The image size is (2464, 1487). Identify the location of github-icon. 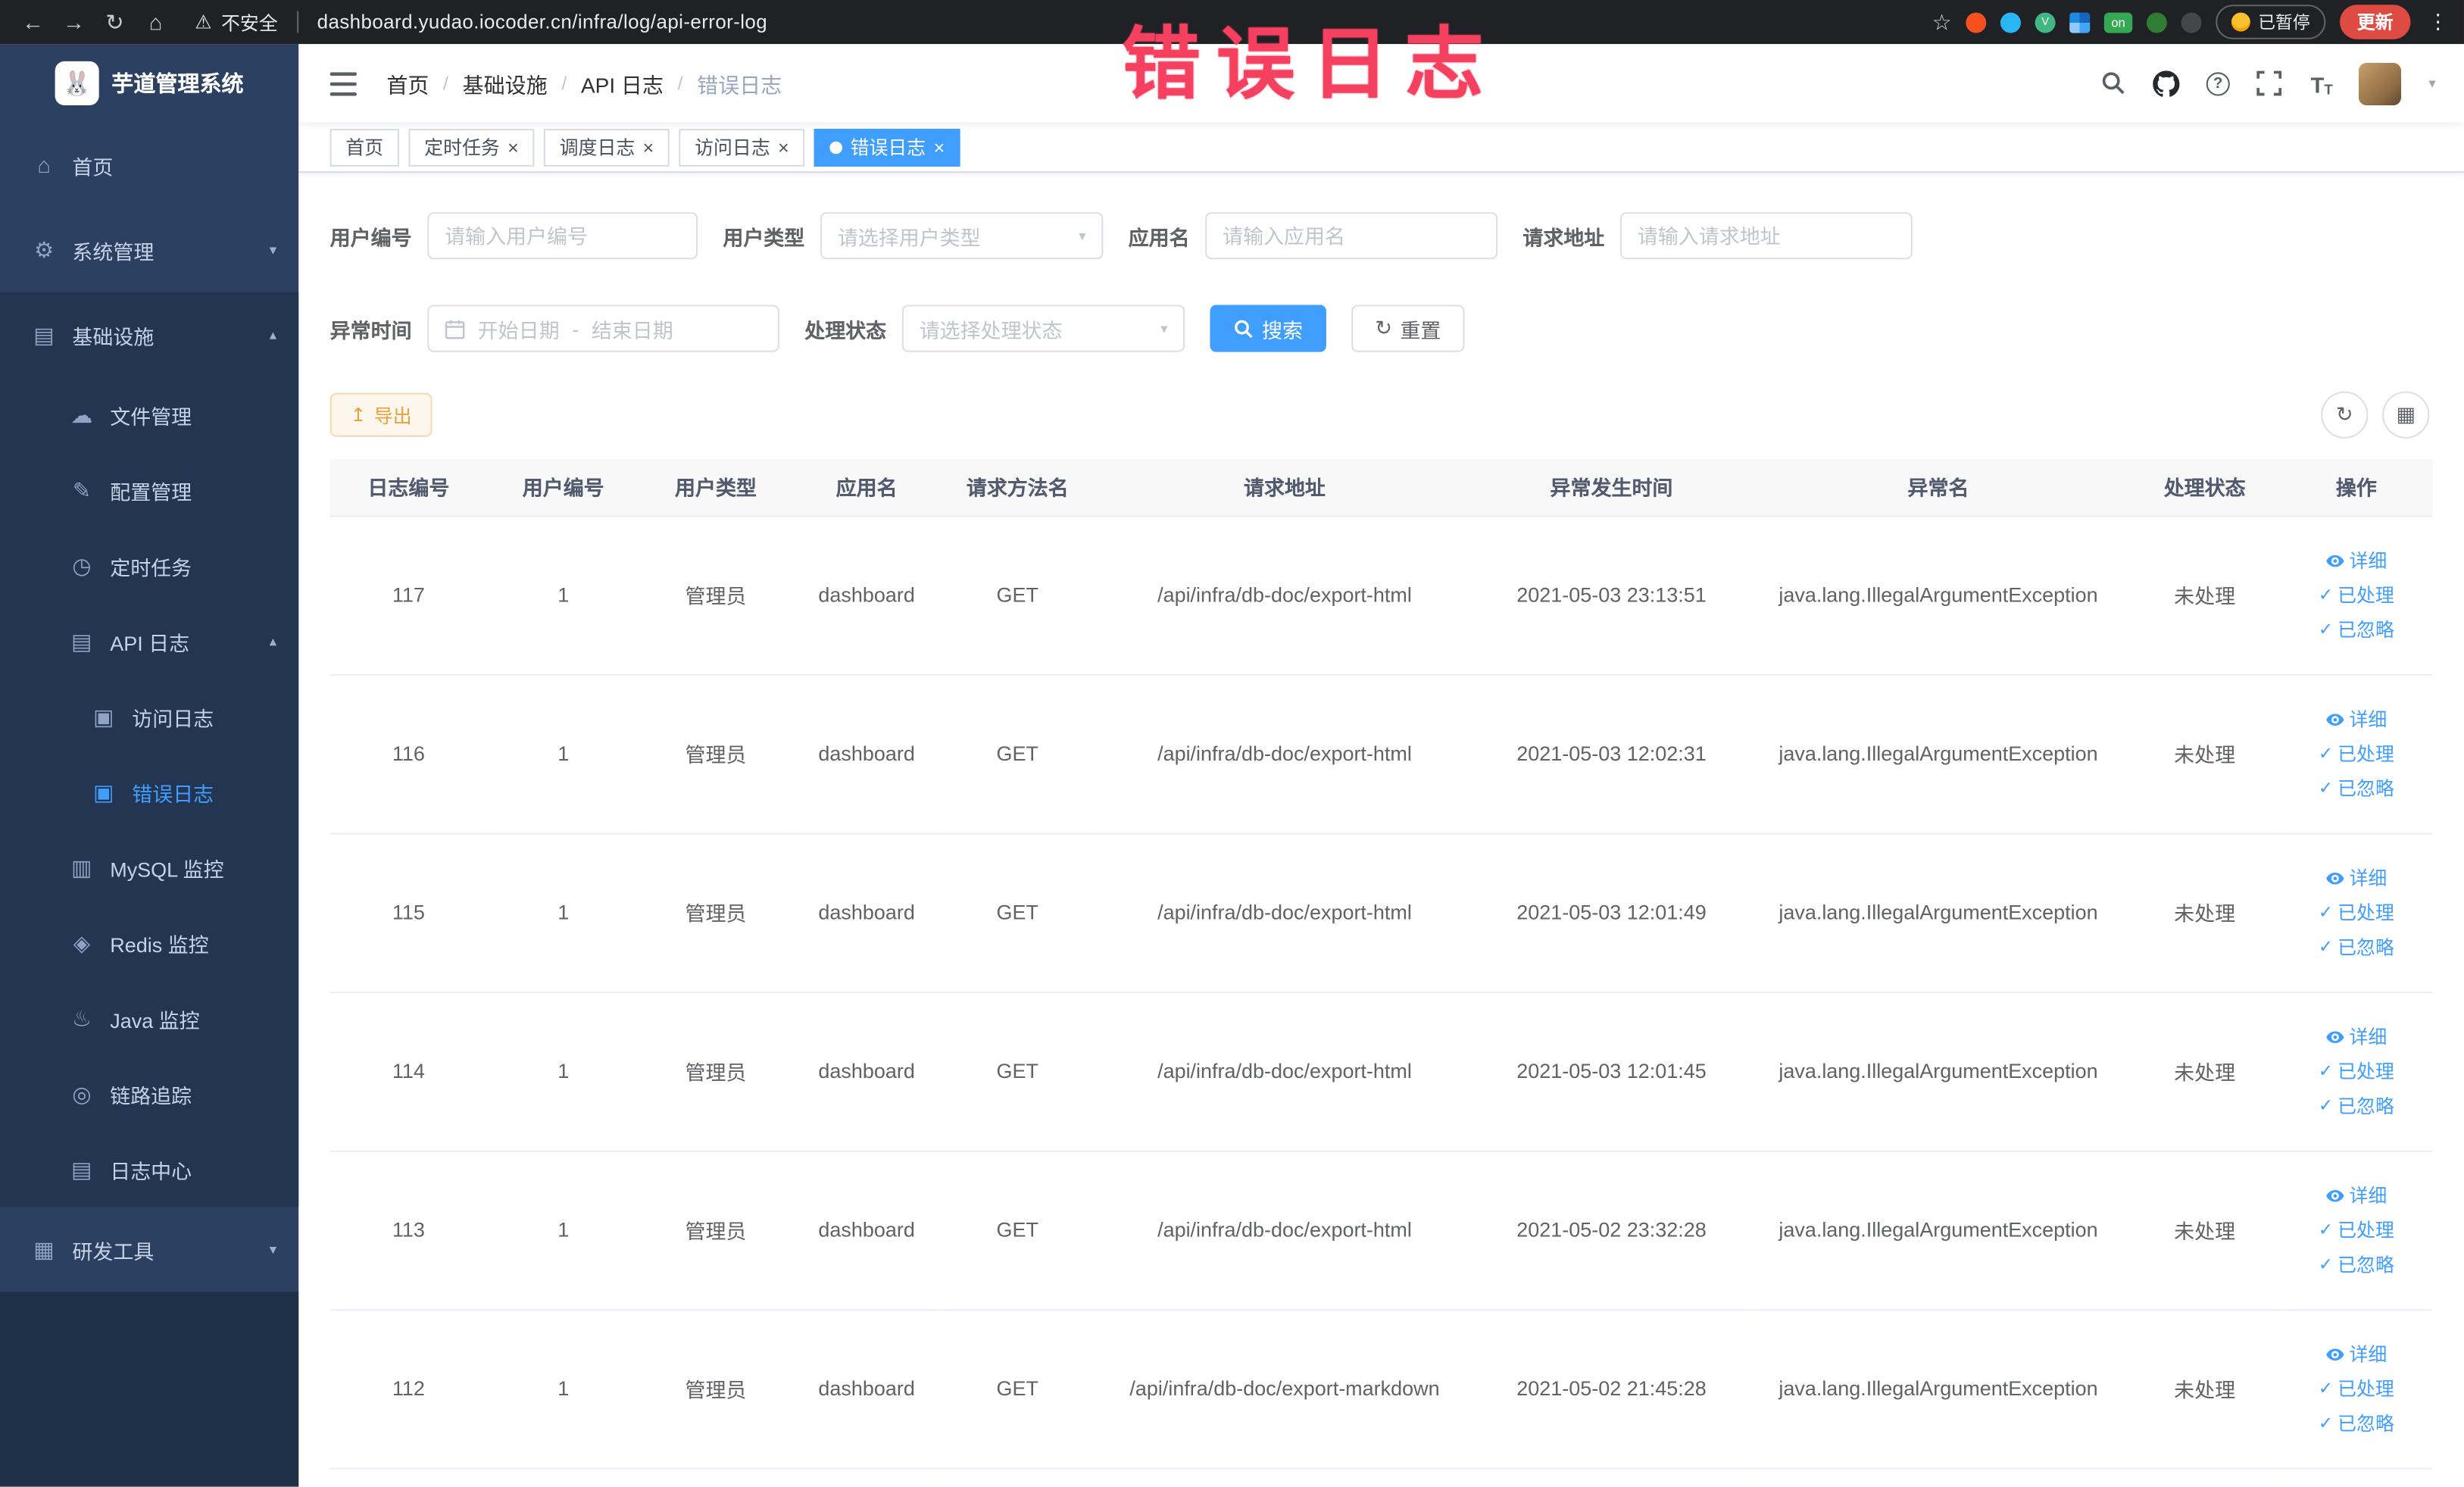
(2166, 83).